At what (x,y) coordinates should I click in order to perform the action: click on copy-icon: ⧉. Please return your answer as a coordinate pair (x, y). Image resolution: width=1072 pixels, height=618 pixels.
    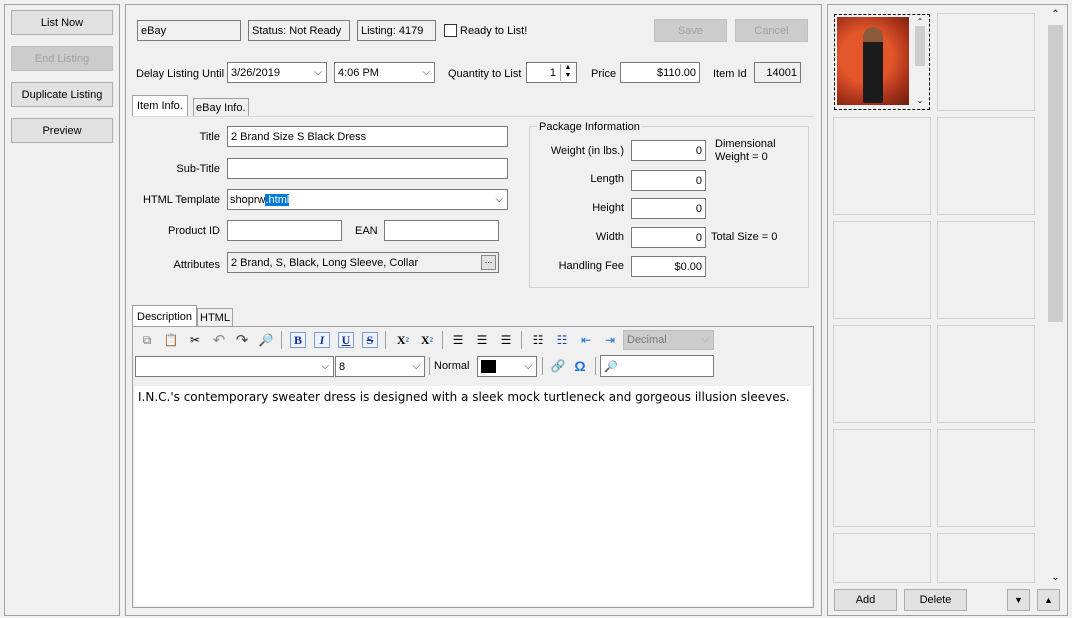
    Looking at the image, I should click on (147, 340).